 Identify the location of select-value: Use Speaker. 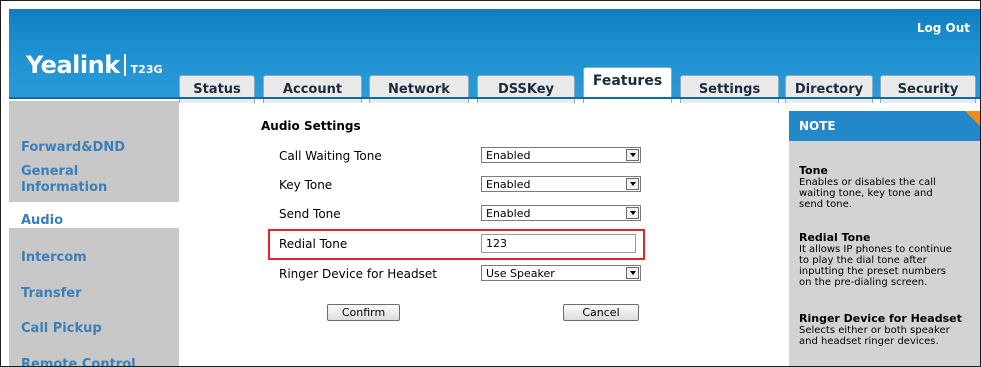
(520, 273).